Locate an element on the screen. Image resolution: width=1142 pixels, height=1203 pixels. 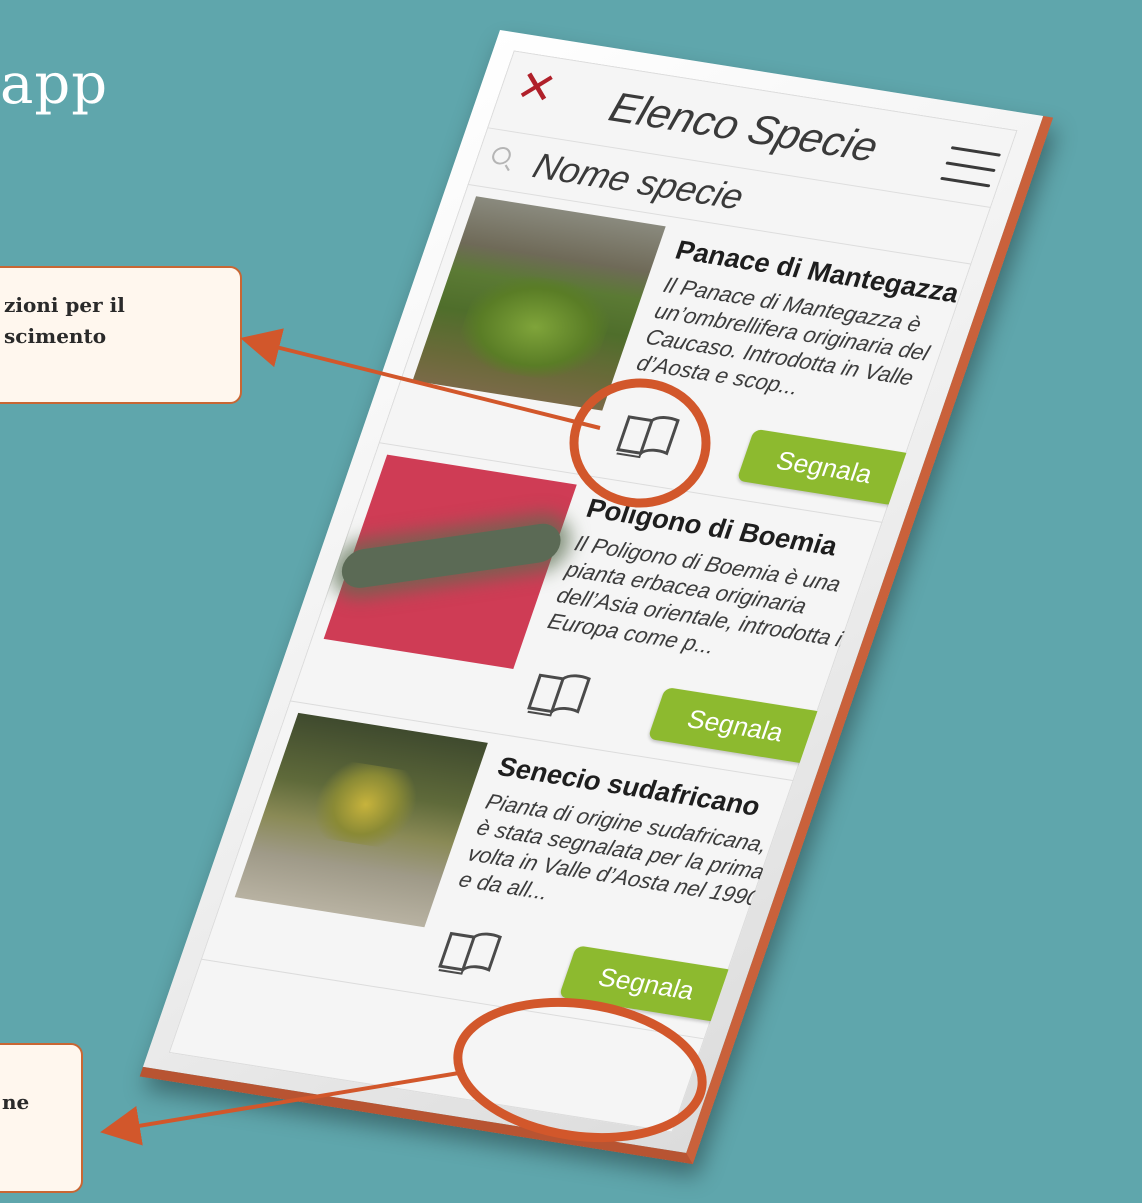
search-icon is located at coordinates (501, 155).